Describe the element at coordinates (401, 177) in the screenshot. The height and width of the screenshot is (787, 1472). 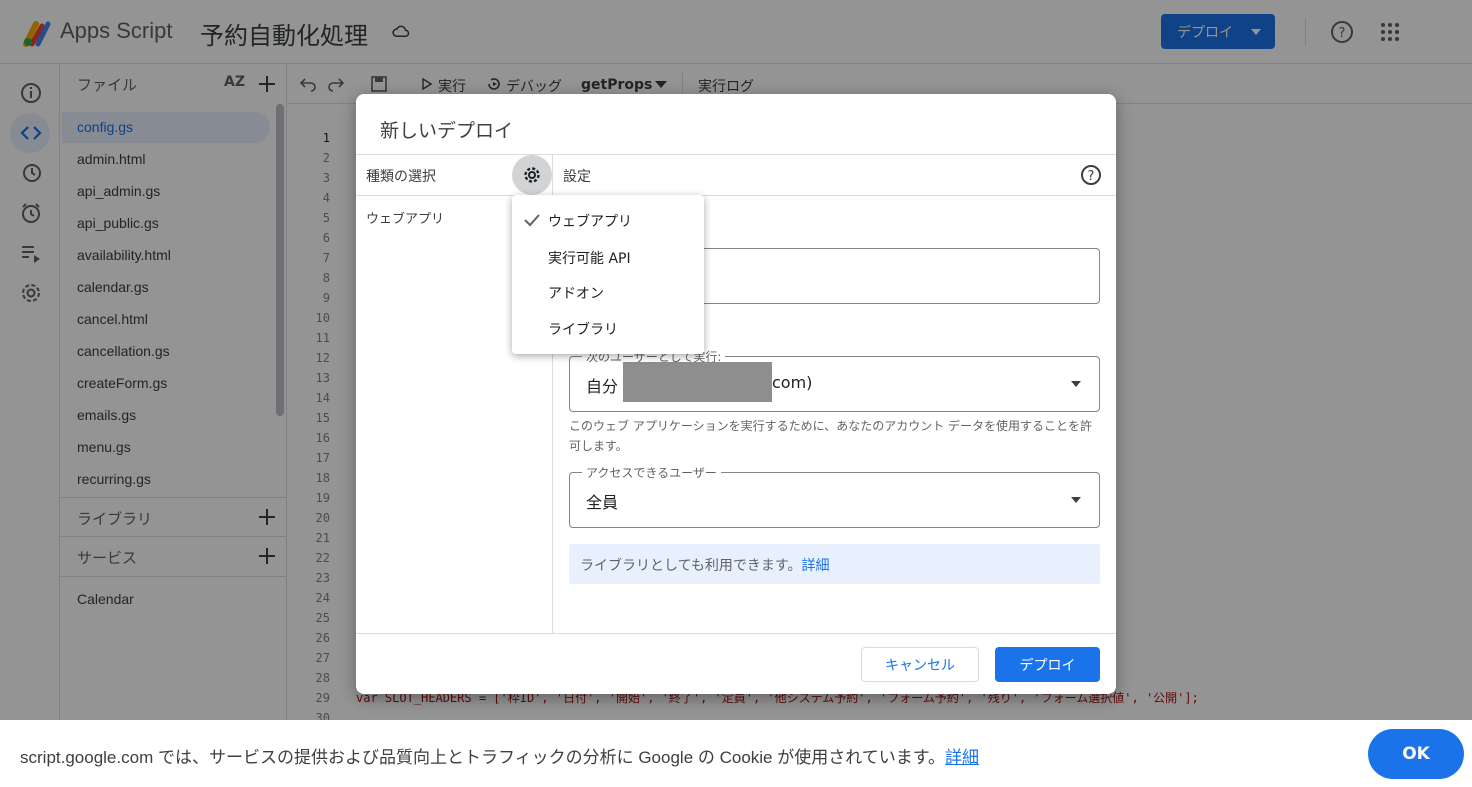
I see `type-select-label: 種類の選択` at that location.